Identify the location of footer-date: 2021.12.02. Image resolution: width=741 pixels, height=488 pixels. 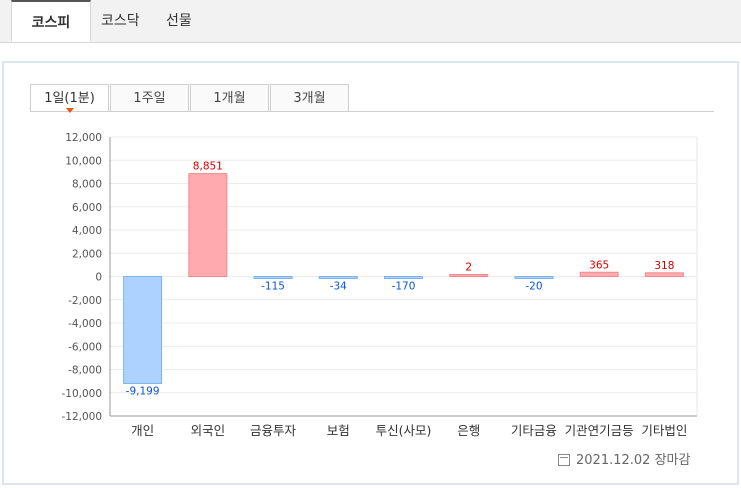
(613, 460).